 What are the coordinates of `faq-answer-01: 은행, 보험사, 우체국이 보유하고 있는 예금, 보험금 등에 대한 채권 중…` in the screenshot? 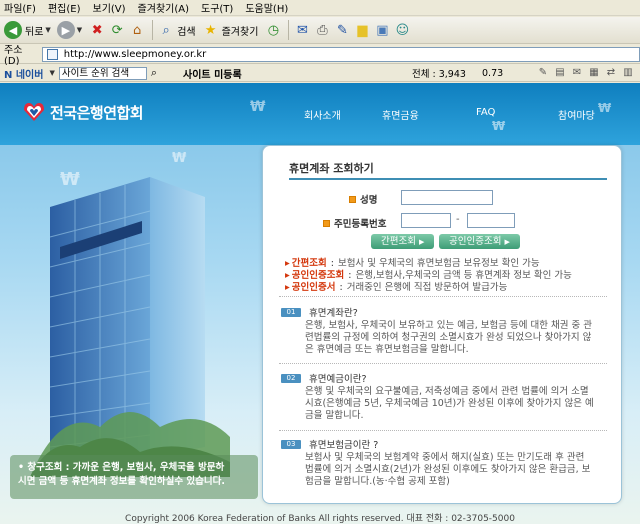 It's located at (448, 337).